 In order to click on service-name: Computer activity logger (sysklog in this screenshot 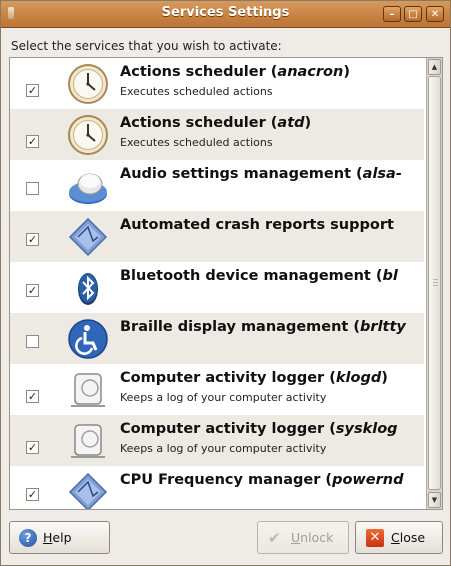, I will do `click(259, 429)`.